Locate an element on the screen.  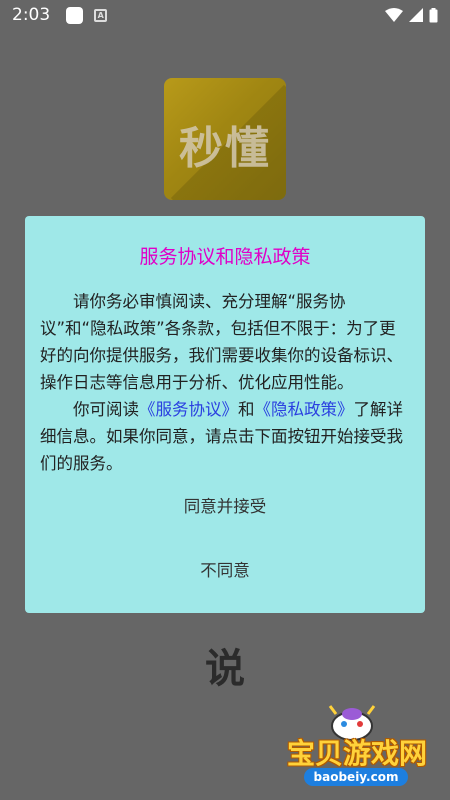
bottom-character: 说 is located at coordinates (225, 669).